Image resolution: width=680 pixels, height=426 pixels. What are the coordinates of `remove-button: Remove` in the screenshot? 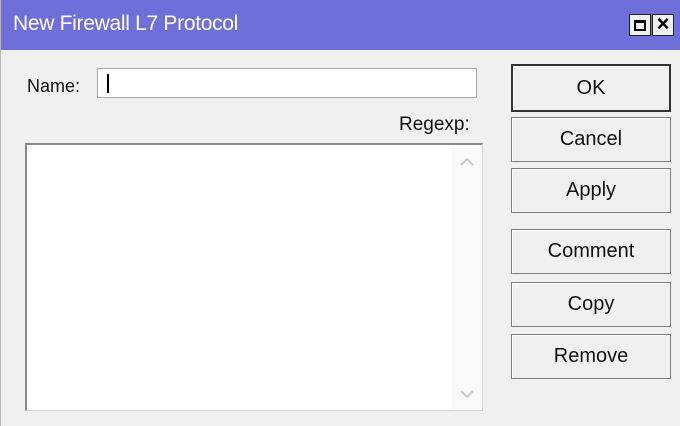 It's located at (591, 356).